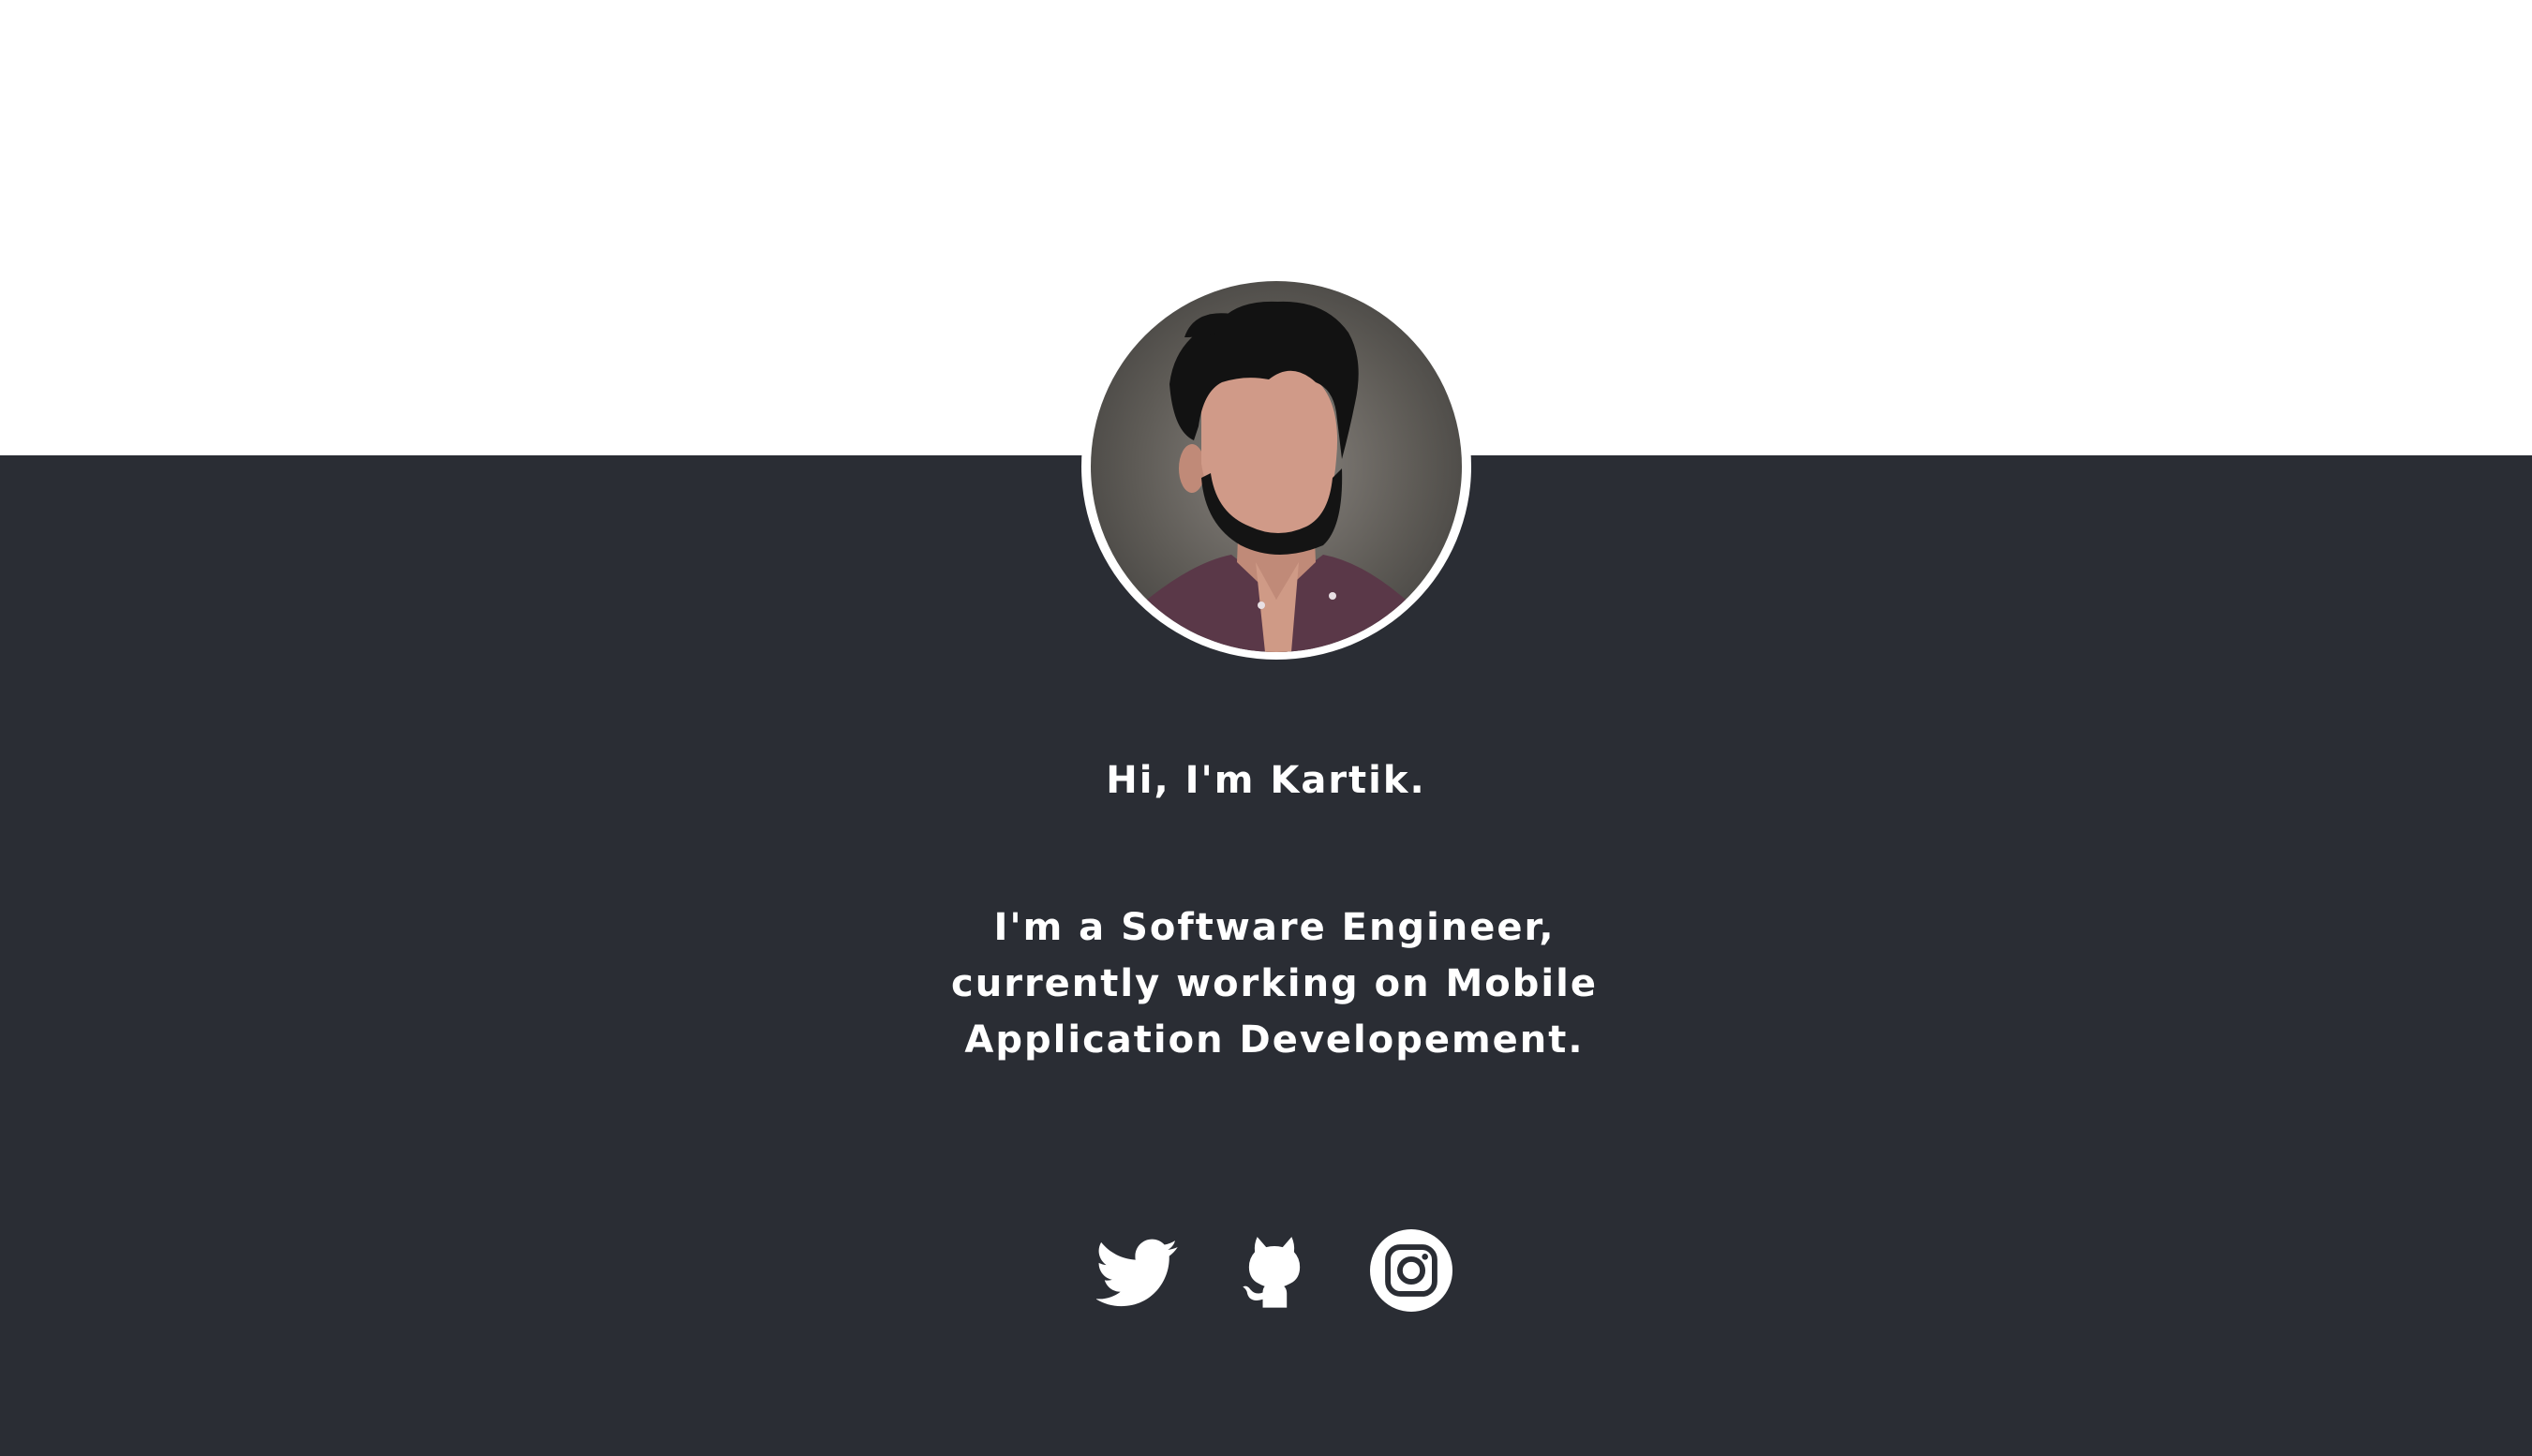 The width and height of the screenshot is (2532, 1456). I want to click on github-link, so click(1275, 1270).